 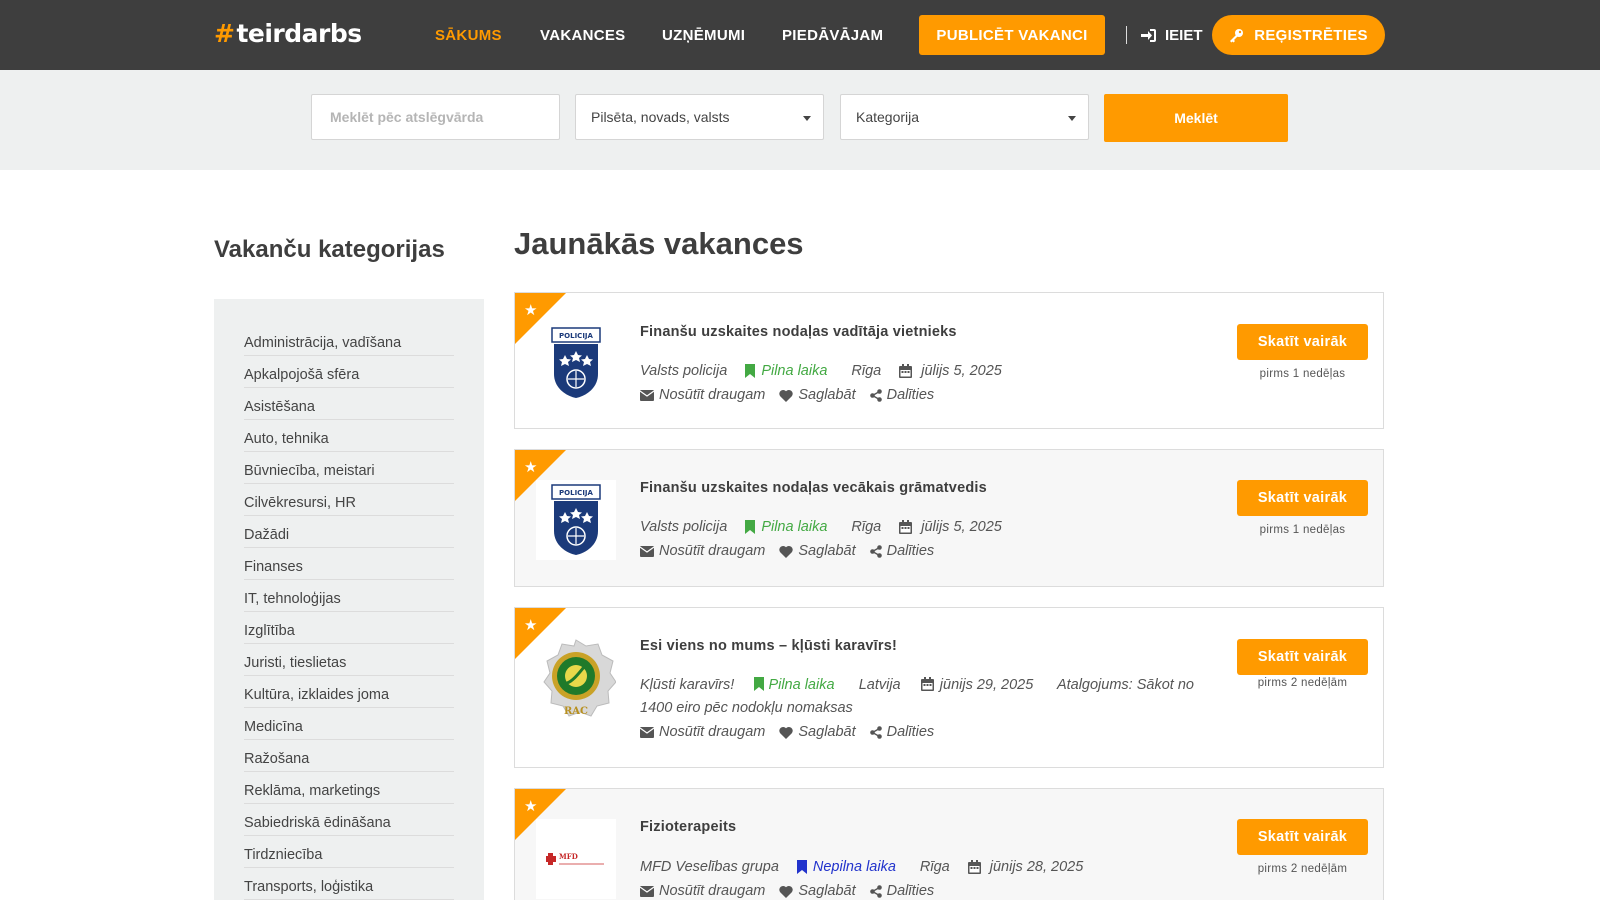 What do you see at coordinates (750, 527) in the screenshot?
I see `bookmark-icon` at bounding box center [750, 527].